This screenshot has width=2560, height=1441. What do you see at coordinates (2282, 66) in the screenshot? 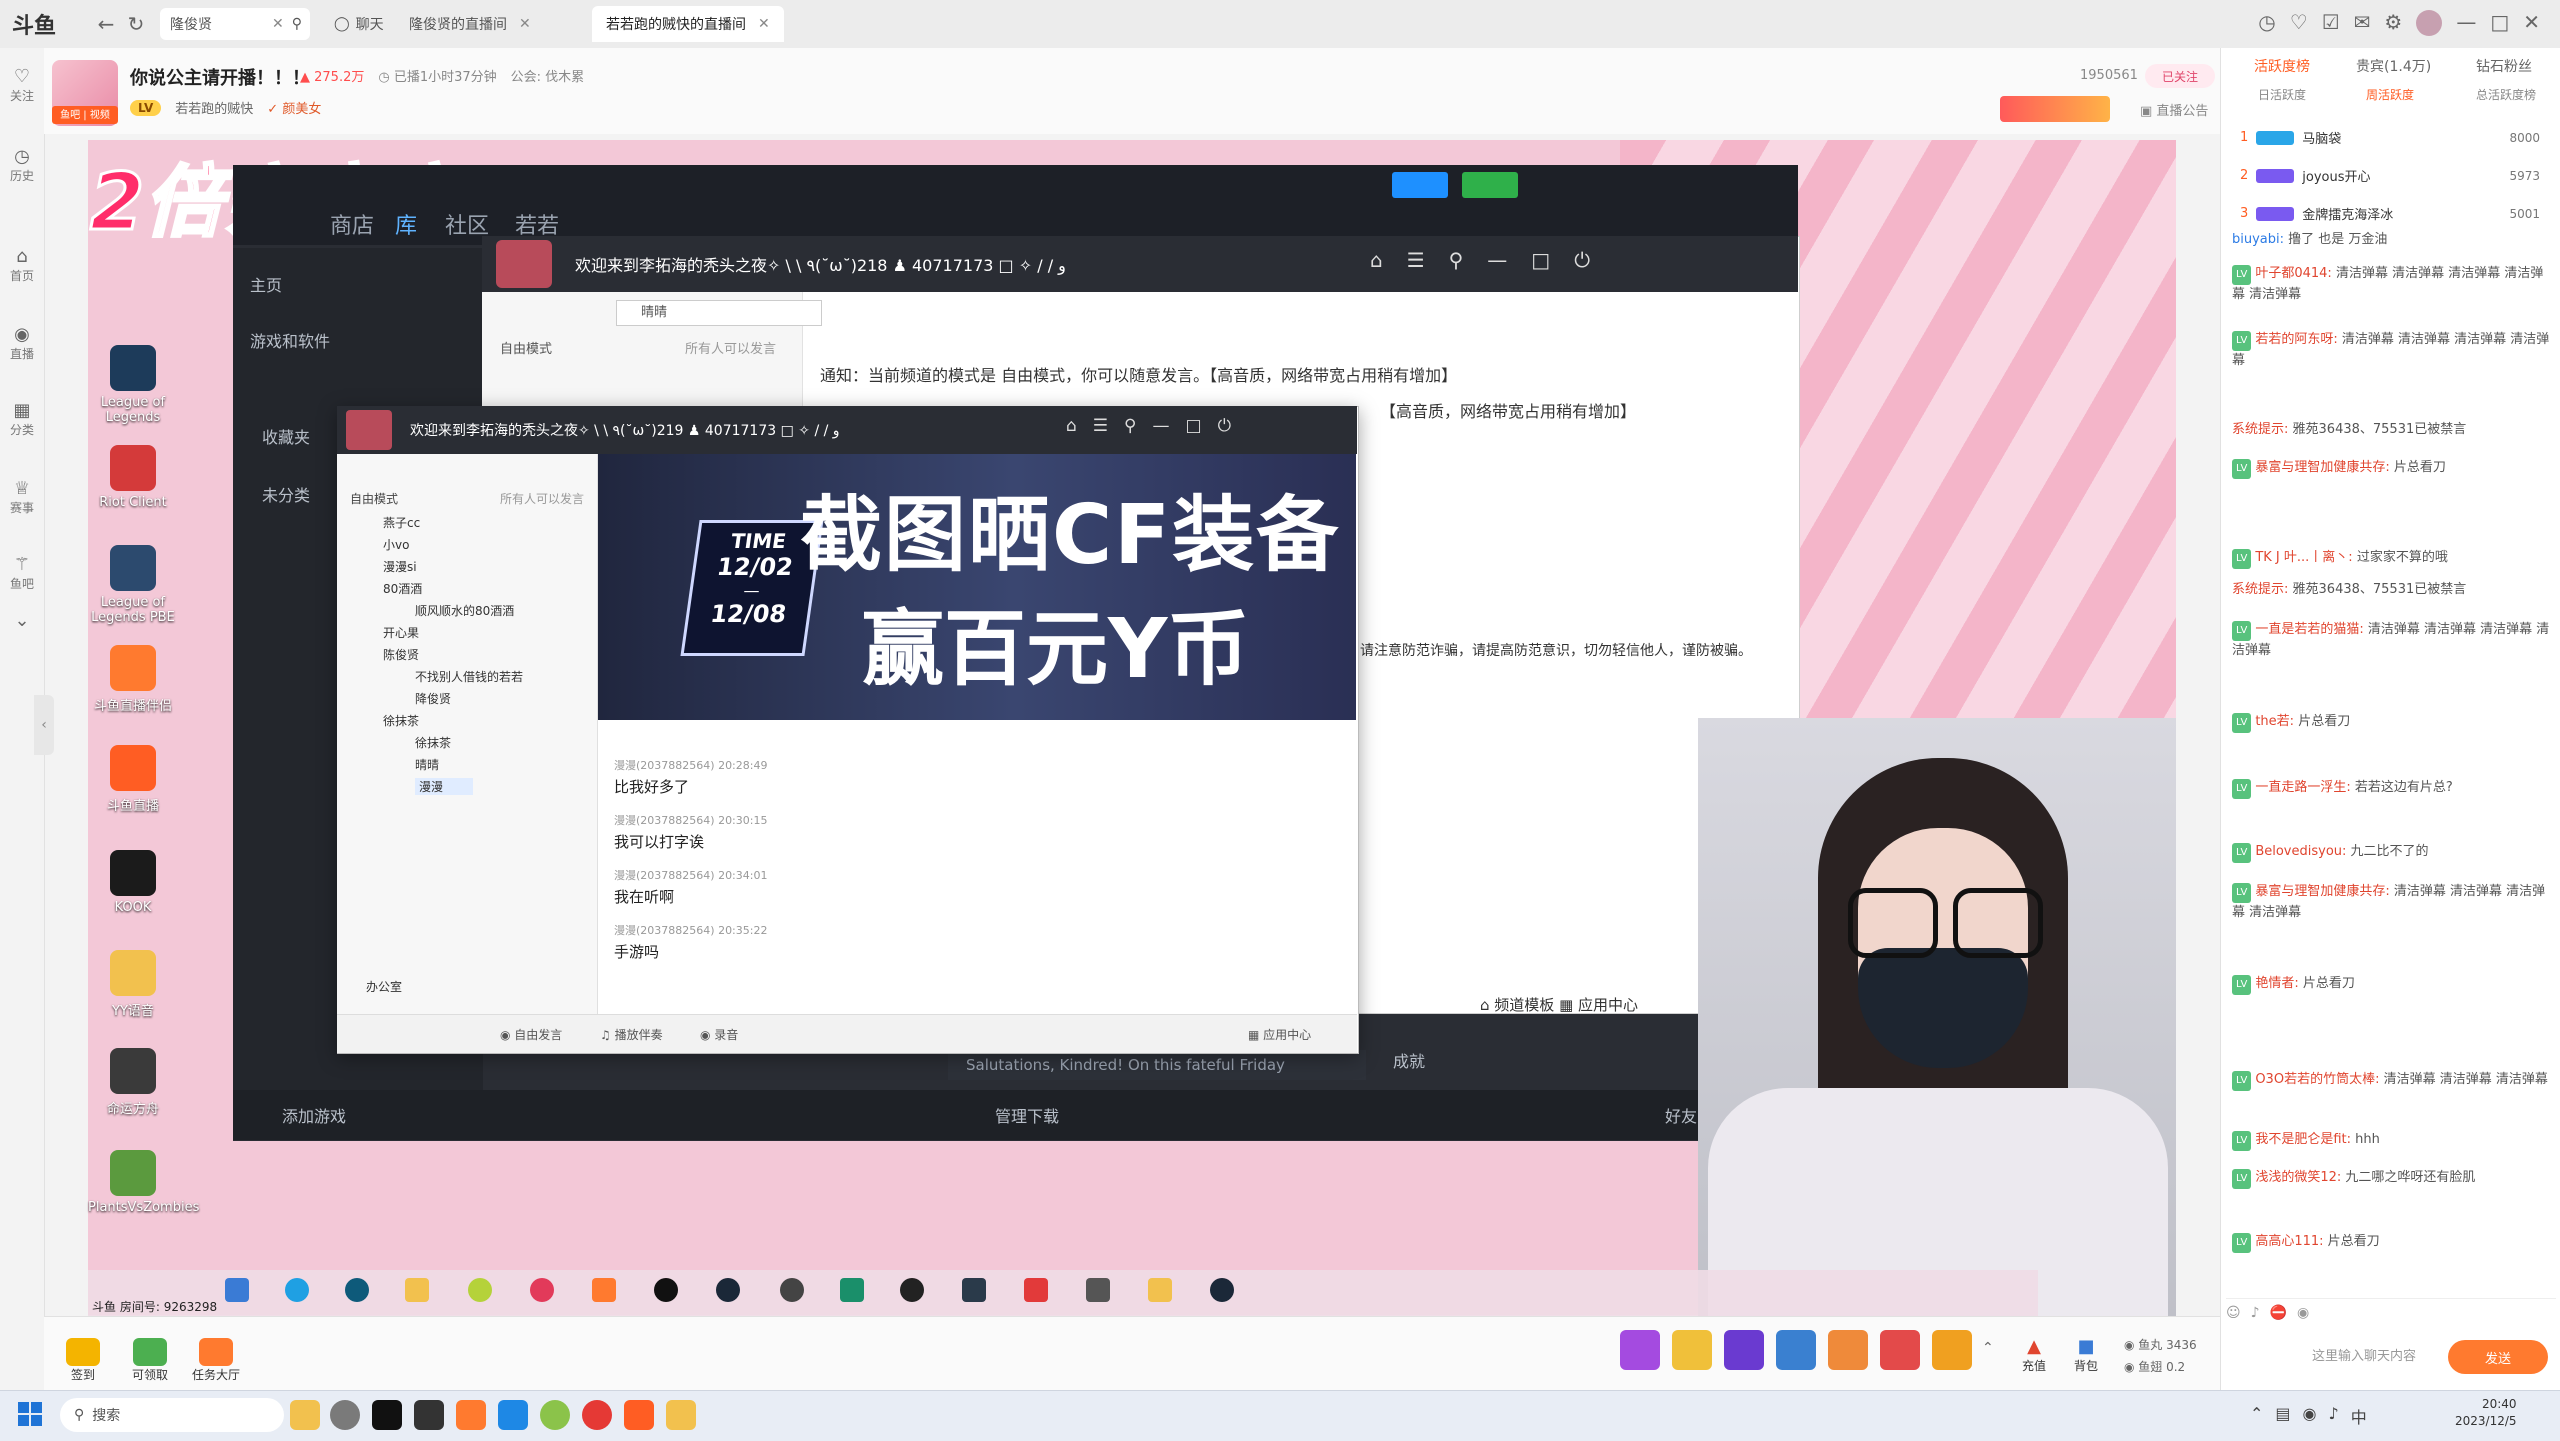
I see `tab-activity-rank: 活跃度榜` at bounding box center [2282, 66].